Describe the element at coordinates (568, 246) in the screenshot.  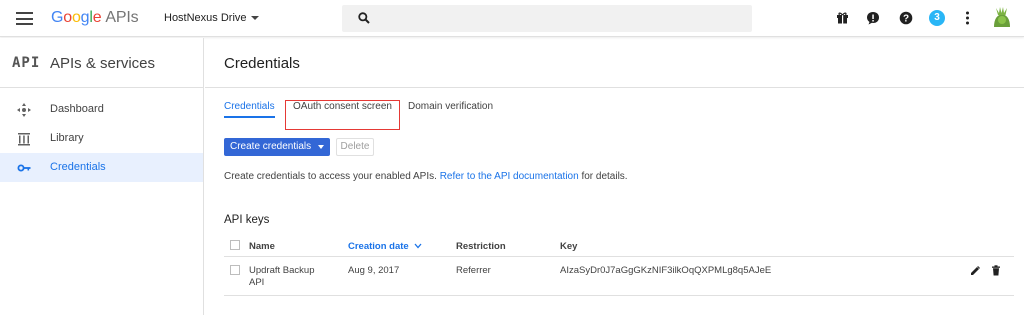
I see `column-header-key: Key` at that location.